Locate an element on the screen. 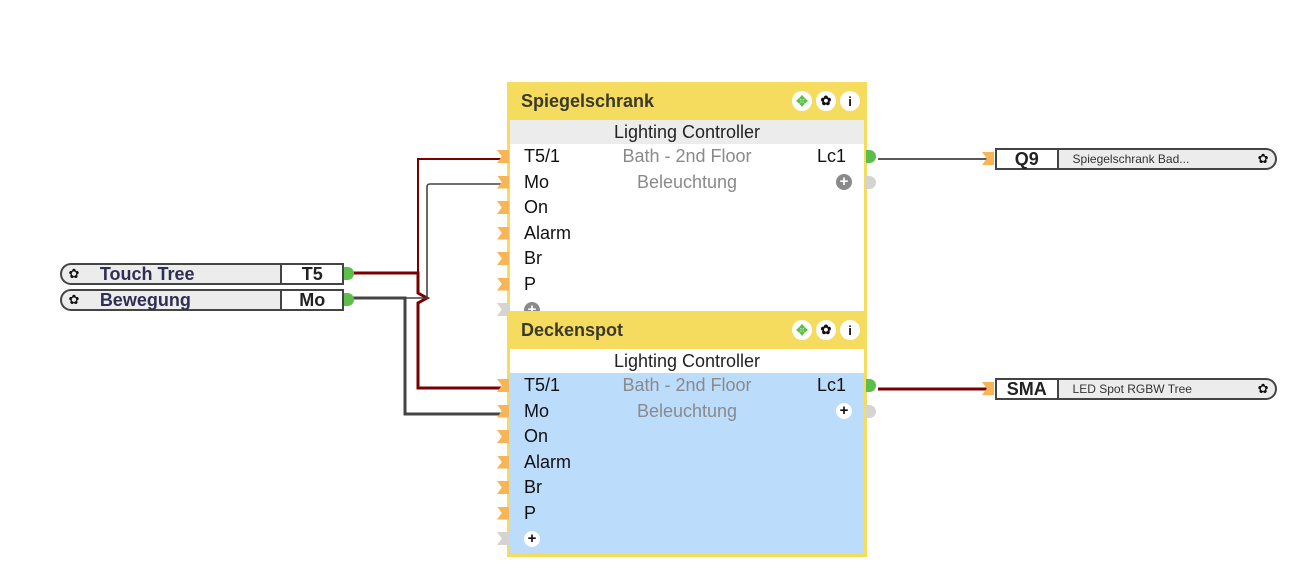  output-description: LED Spot RGBW Tree is located at coordinates (1155, 389).